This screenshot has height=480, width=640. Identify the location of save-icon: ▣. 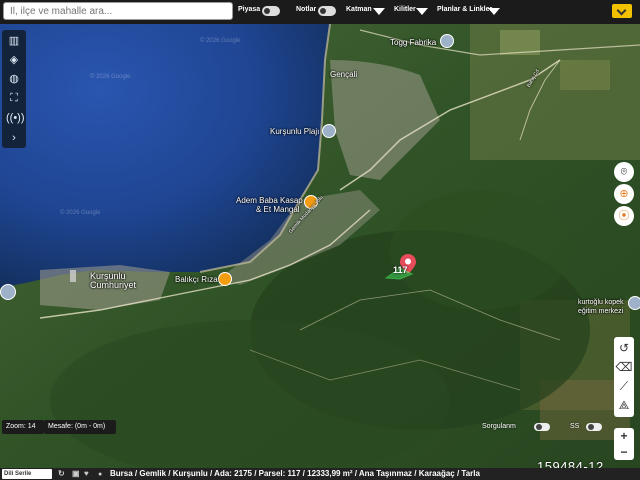
(76, 474).